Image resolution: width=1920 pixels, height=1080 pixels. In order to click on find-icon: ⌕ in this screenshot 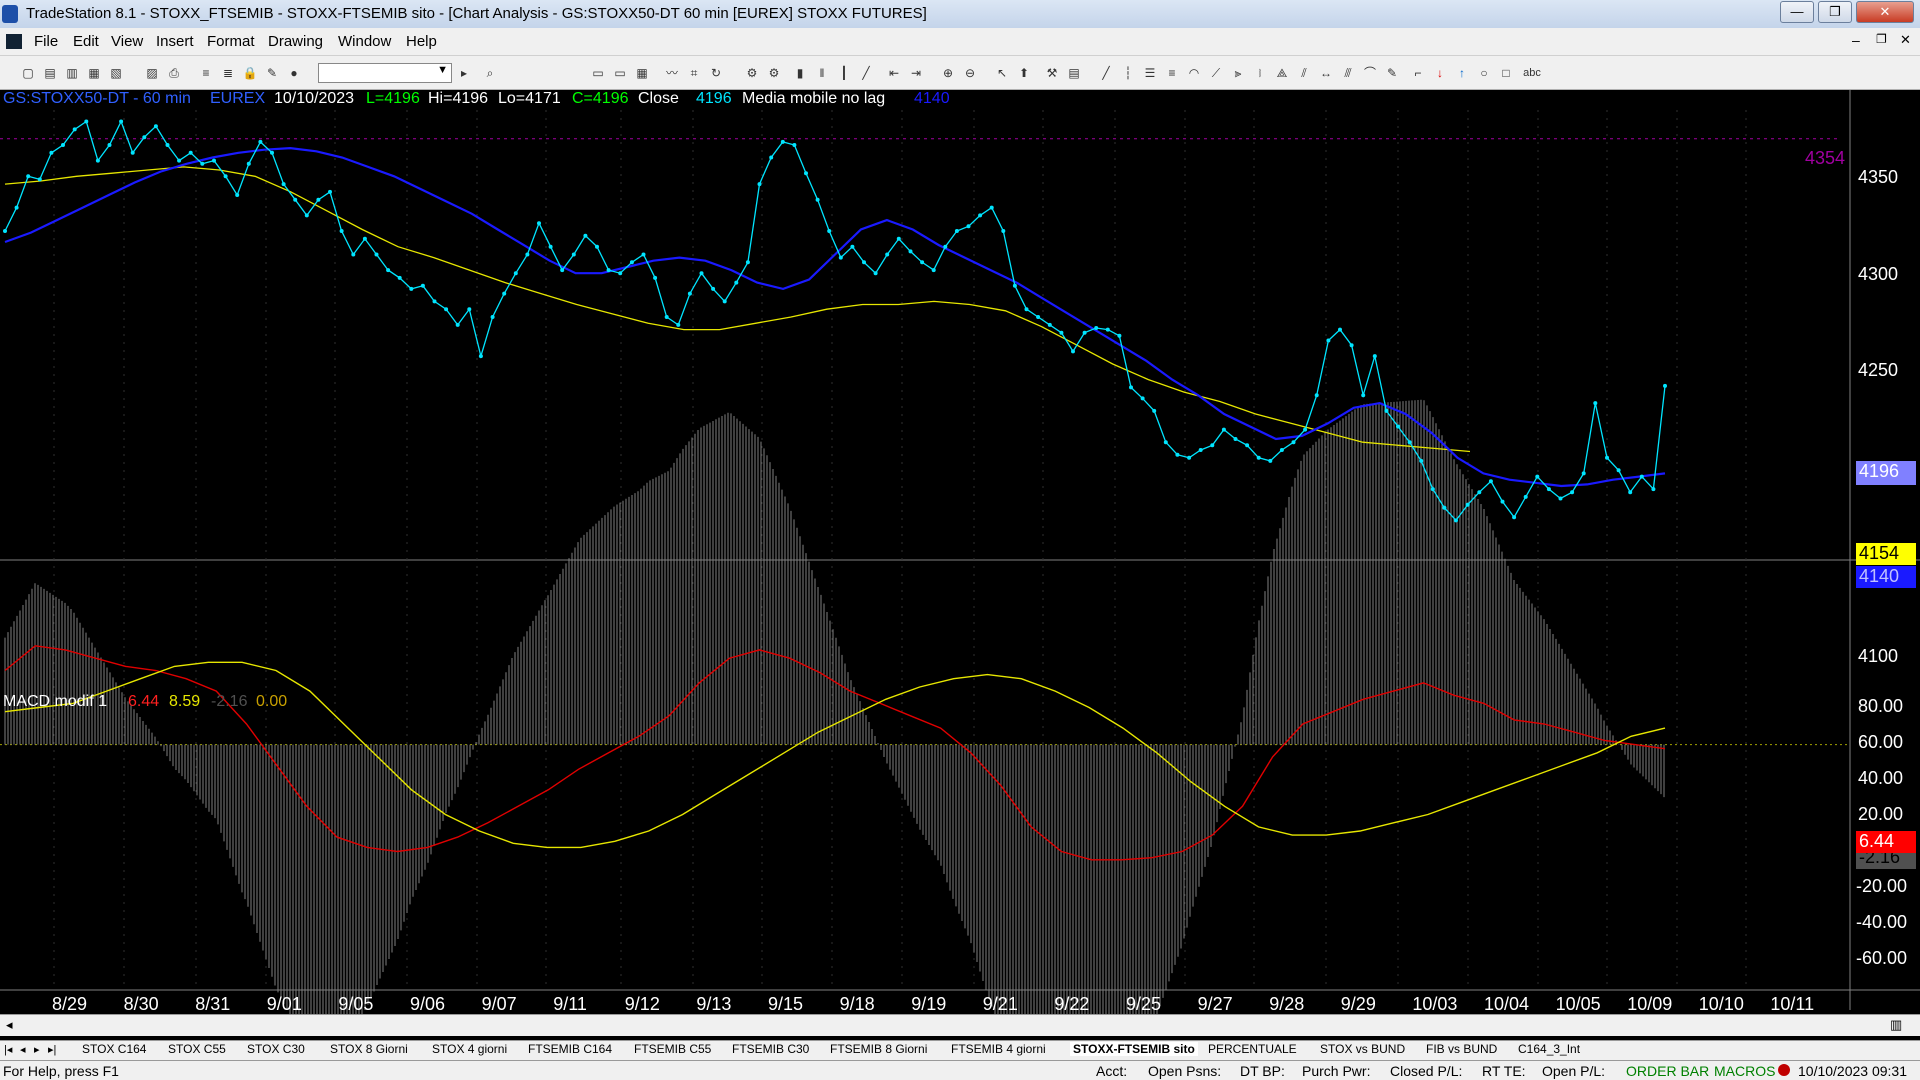, I will do `click(490, 73)`.